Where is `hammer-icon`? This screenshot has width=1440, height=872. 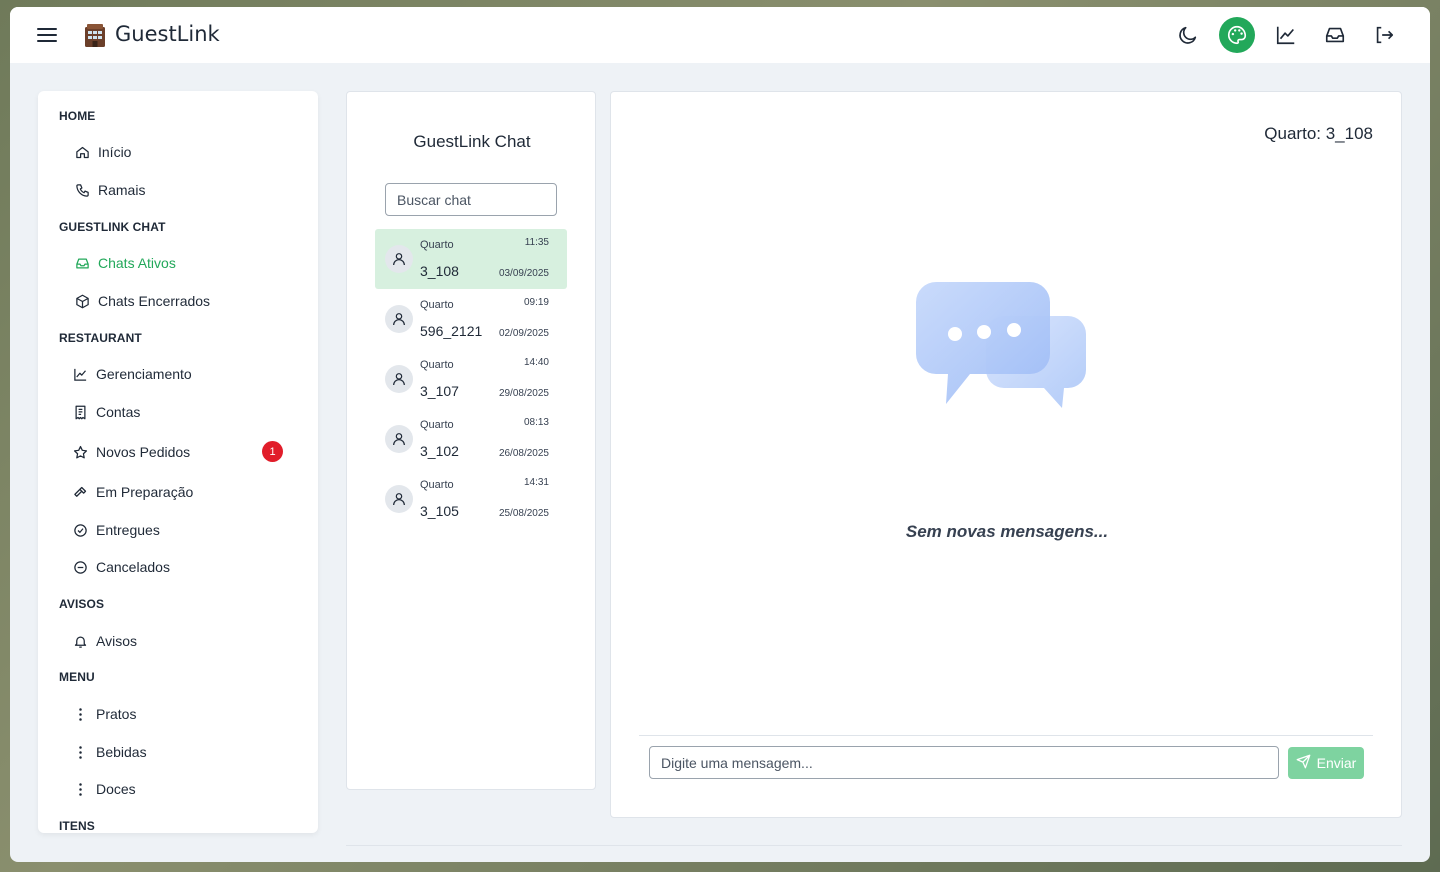
hammer-icon is located at coordinates (80, 492).